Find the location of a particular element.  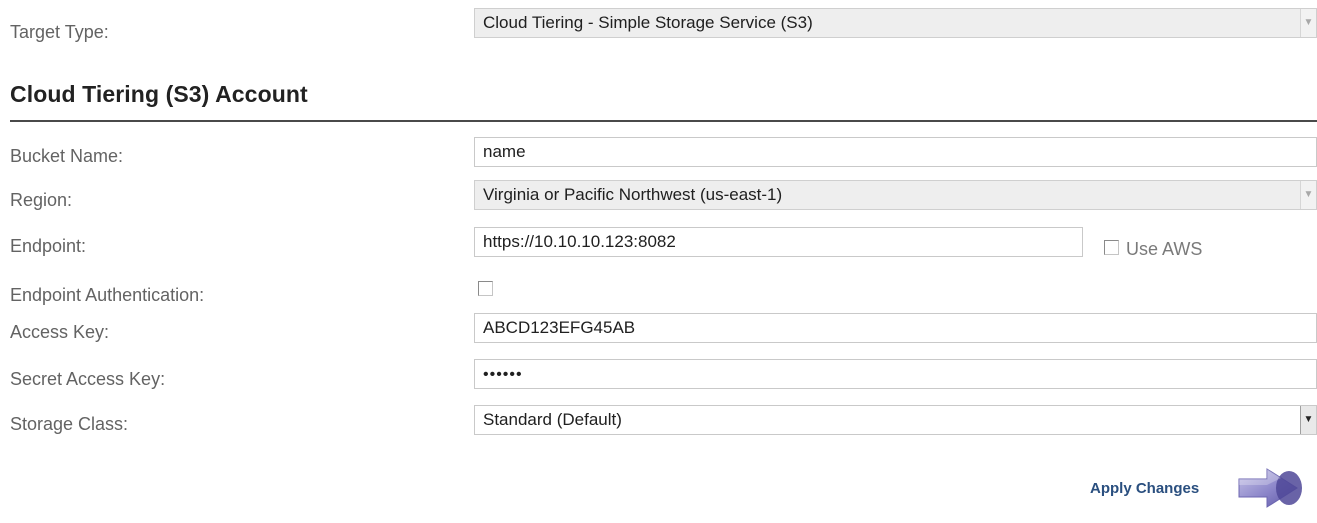

section-title: Cloud Tiering (S3) Account is located at coordinates (159, 94).